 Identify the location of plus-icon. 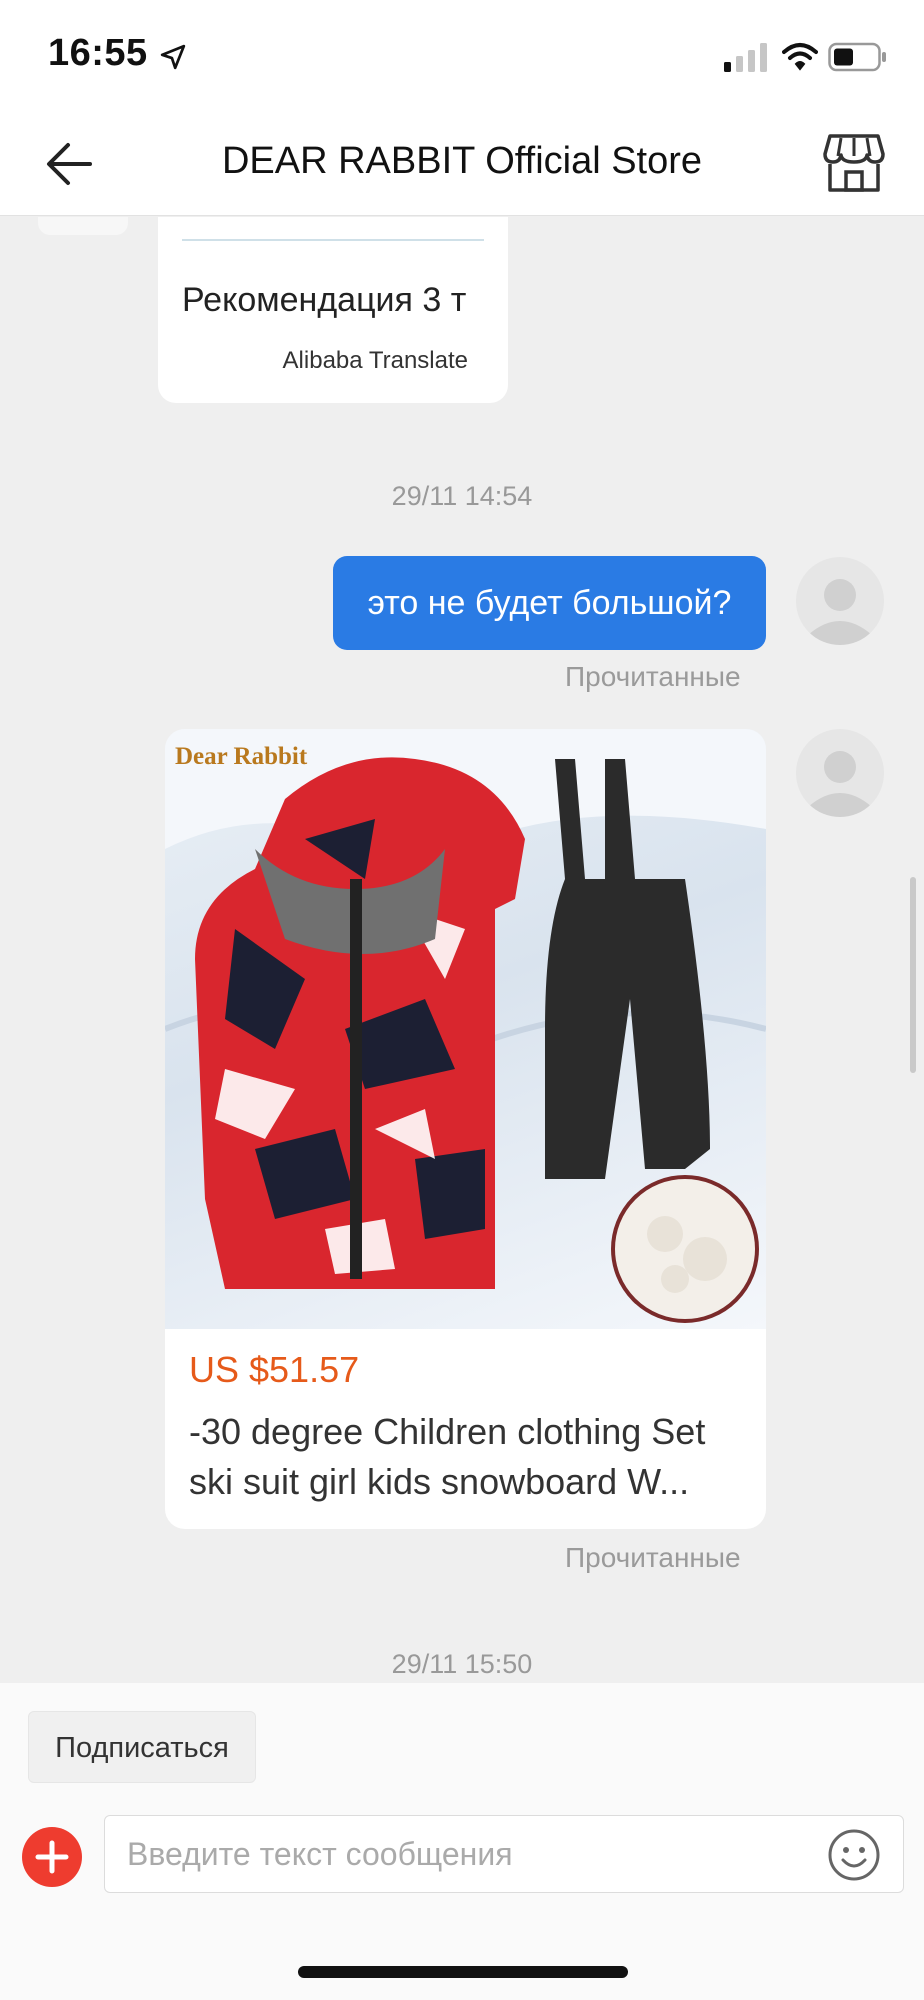
(52, 1857).